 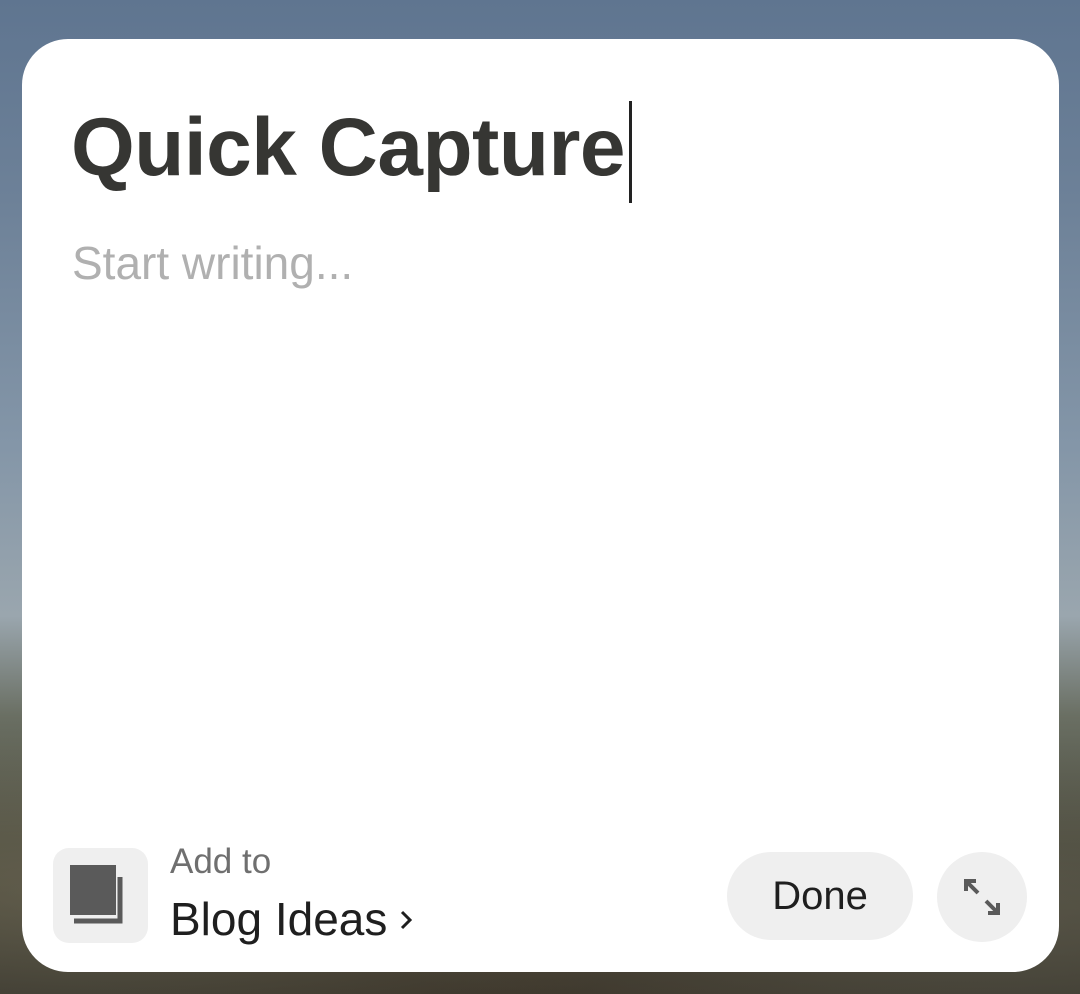 What do you see at coordinates (221, 861) in the screenshot?
I see `add-to-label: Add to` at bounding box center [221, 861].